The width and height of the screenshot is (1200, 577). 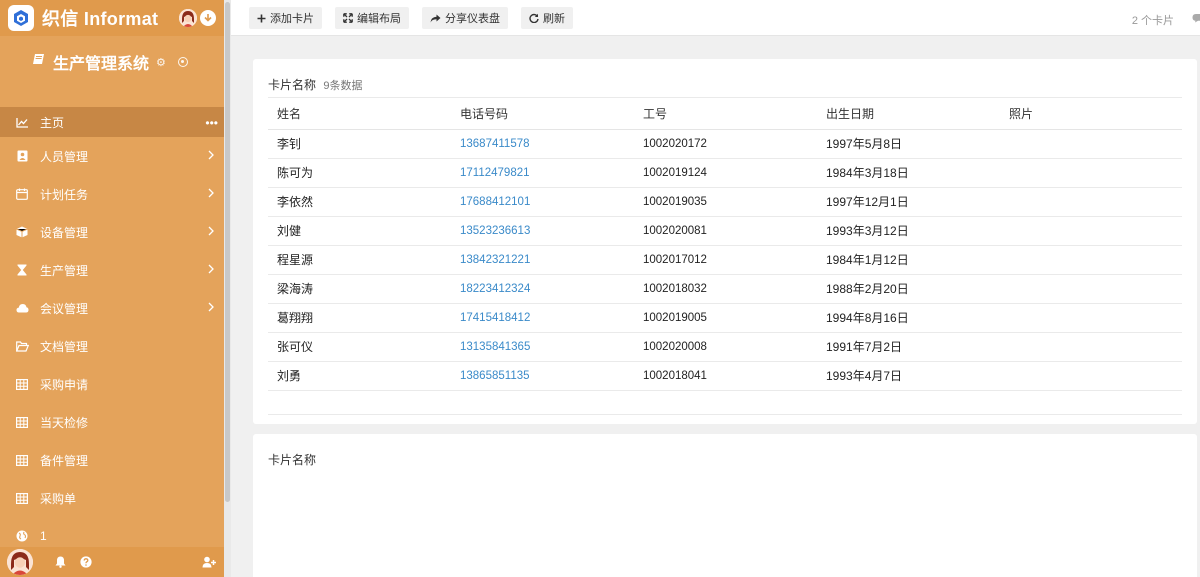 I want to click on sidebar-item-purchase-order: 采购单, so click(x=112, y=498).